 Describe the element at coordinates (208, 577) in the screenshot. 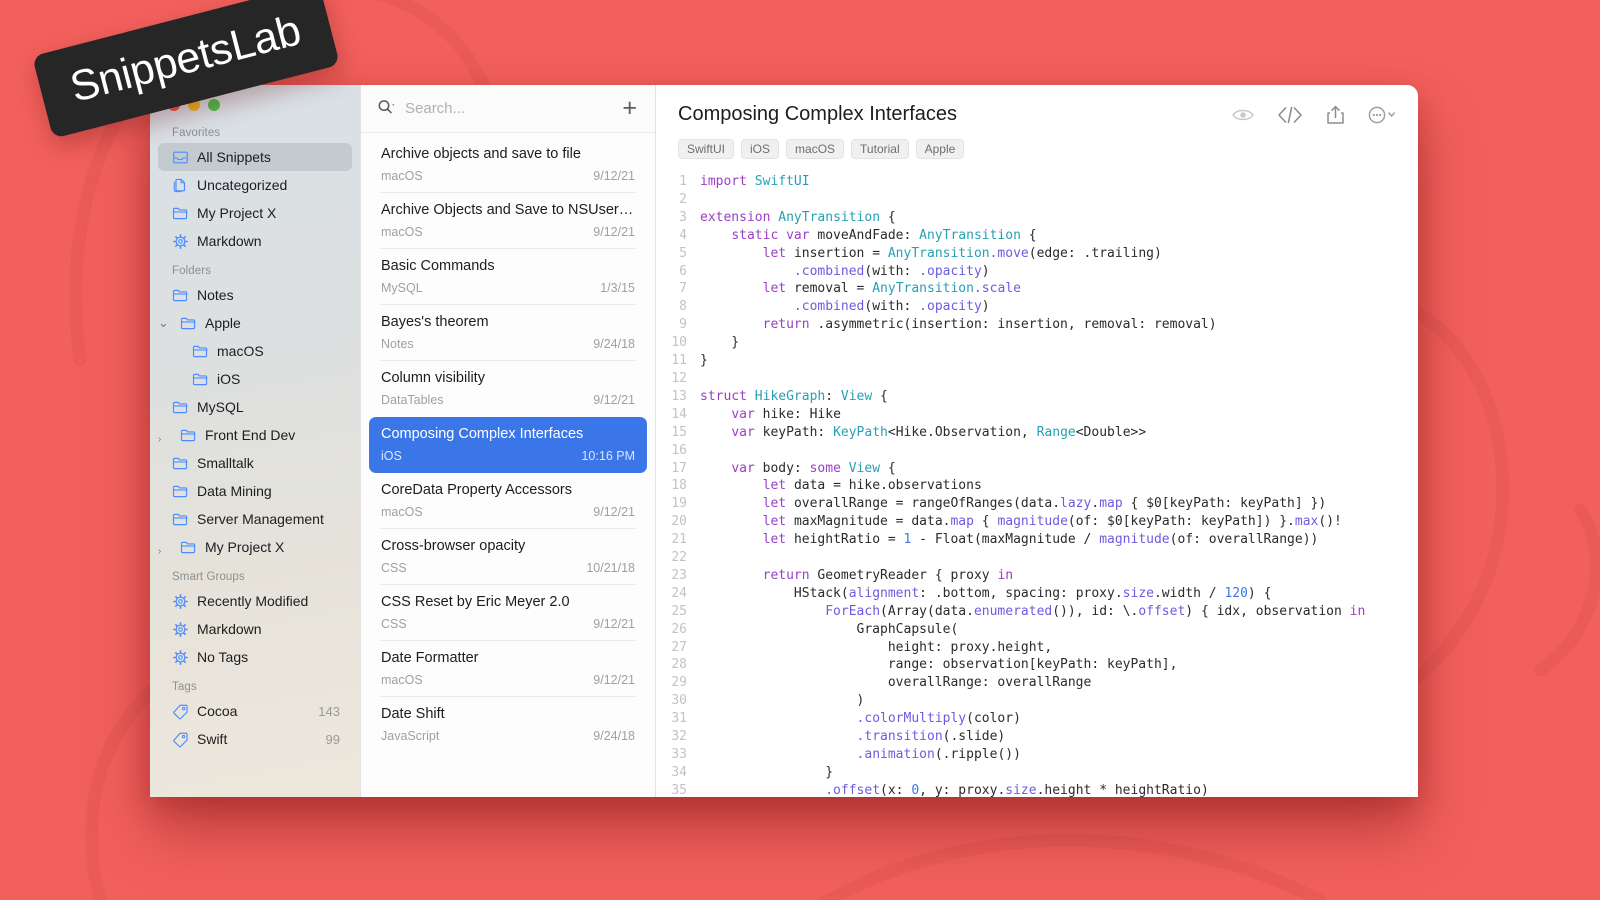

I see `sidebar-section-header: Smart Groups` at that location.